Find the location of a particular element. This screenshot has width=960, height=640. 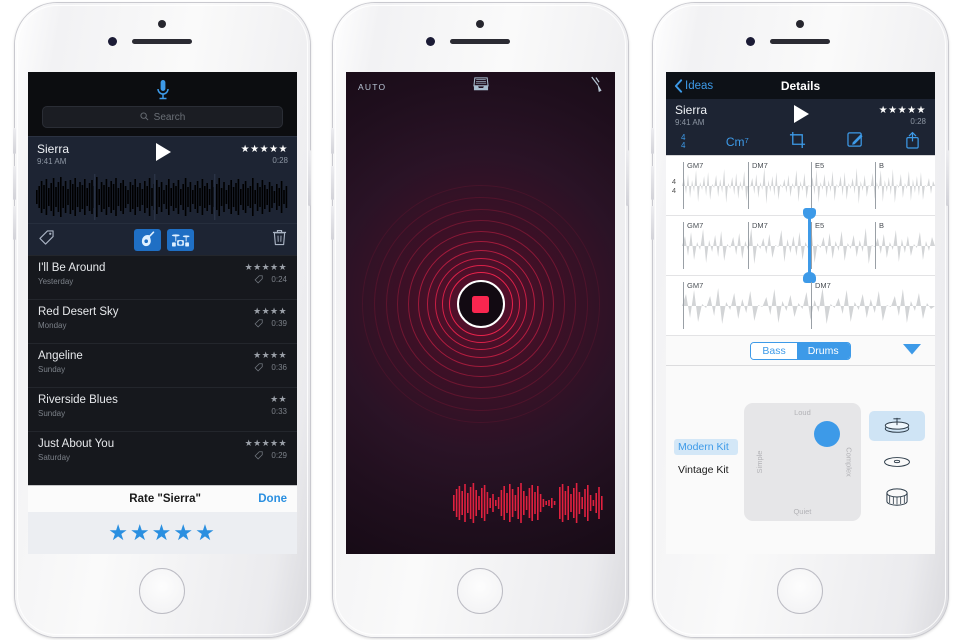

tab-bass: Bass is located at coordinates (774, 350).